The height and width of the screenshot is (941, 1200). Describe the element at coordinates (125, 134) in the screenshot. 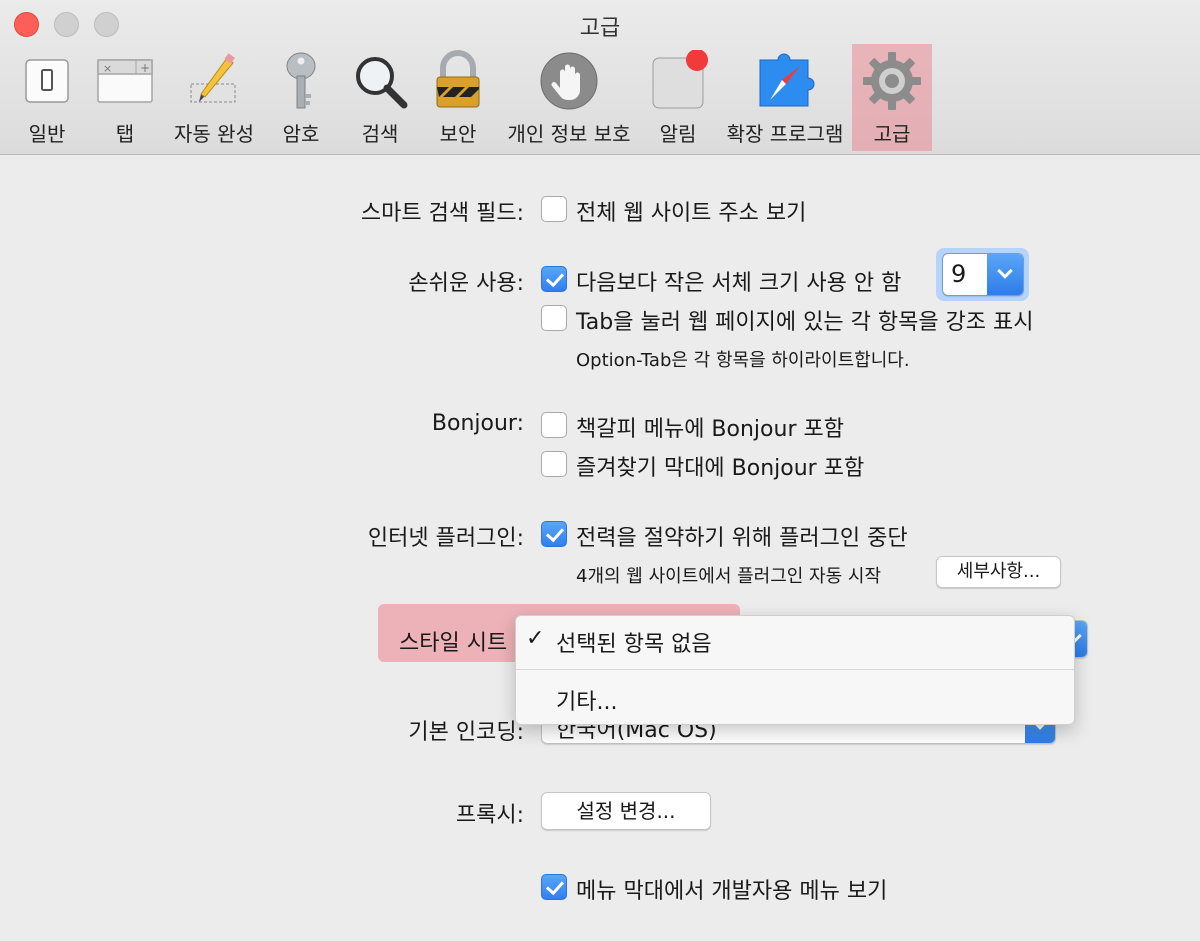

I see `tab-label: 탭` at that location.